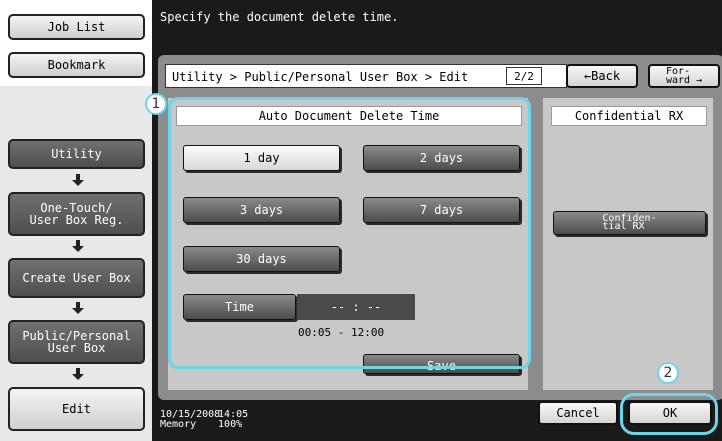 This screenshot has height=441, width=722. I want to click on page-indicator: 2/2, so click(524, 76).